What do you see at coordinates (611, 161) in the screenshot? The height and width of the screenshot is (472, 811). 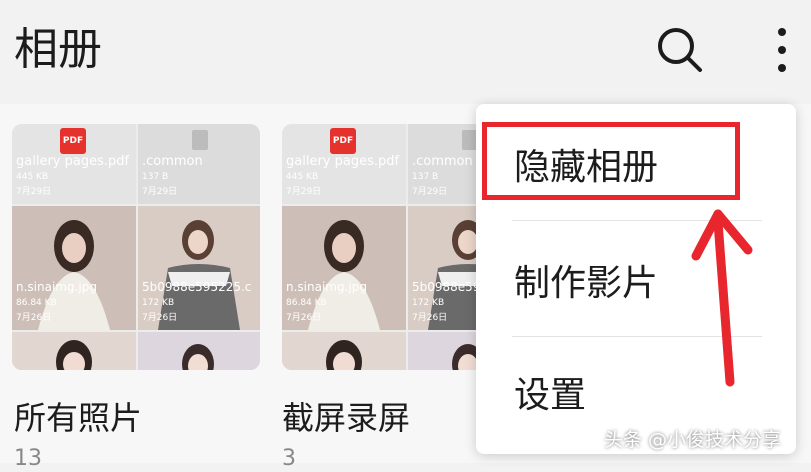 I see `highlight-box` at bounding box center [611, 161].